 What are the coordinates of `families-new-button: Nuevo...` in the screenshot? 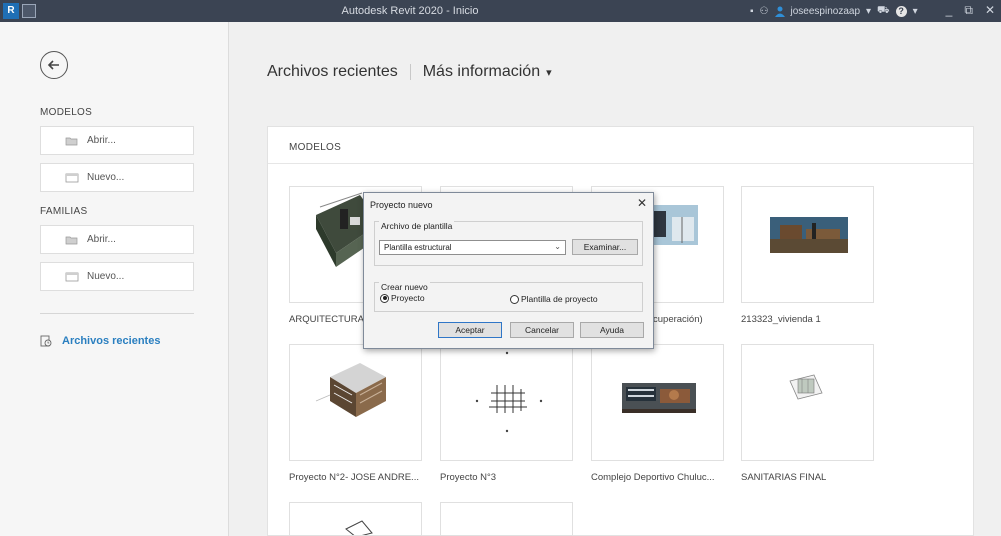 It's located at (117, 276).